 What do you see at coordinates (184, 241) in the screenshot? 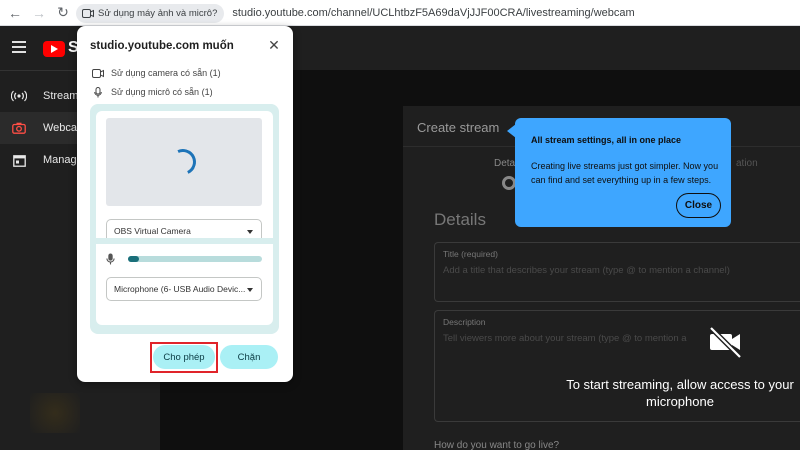
I see `divider` at bounding box center [184, 241].